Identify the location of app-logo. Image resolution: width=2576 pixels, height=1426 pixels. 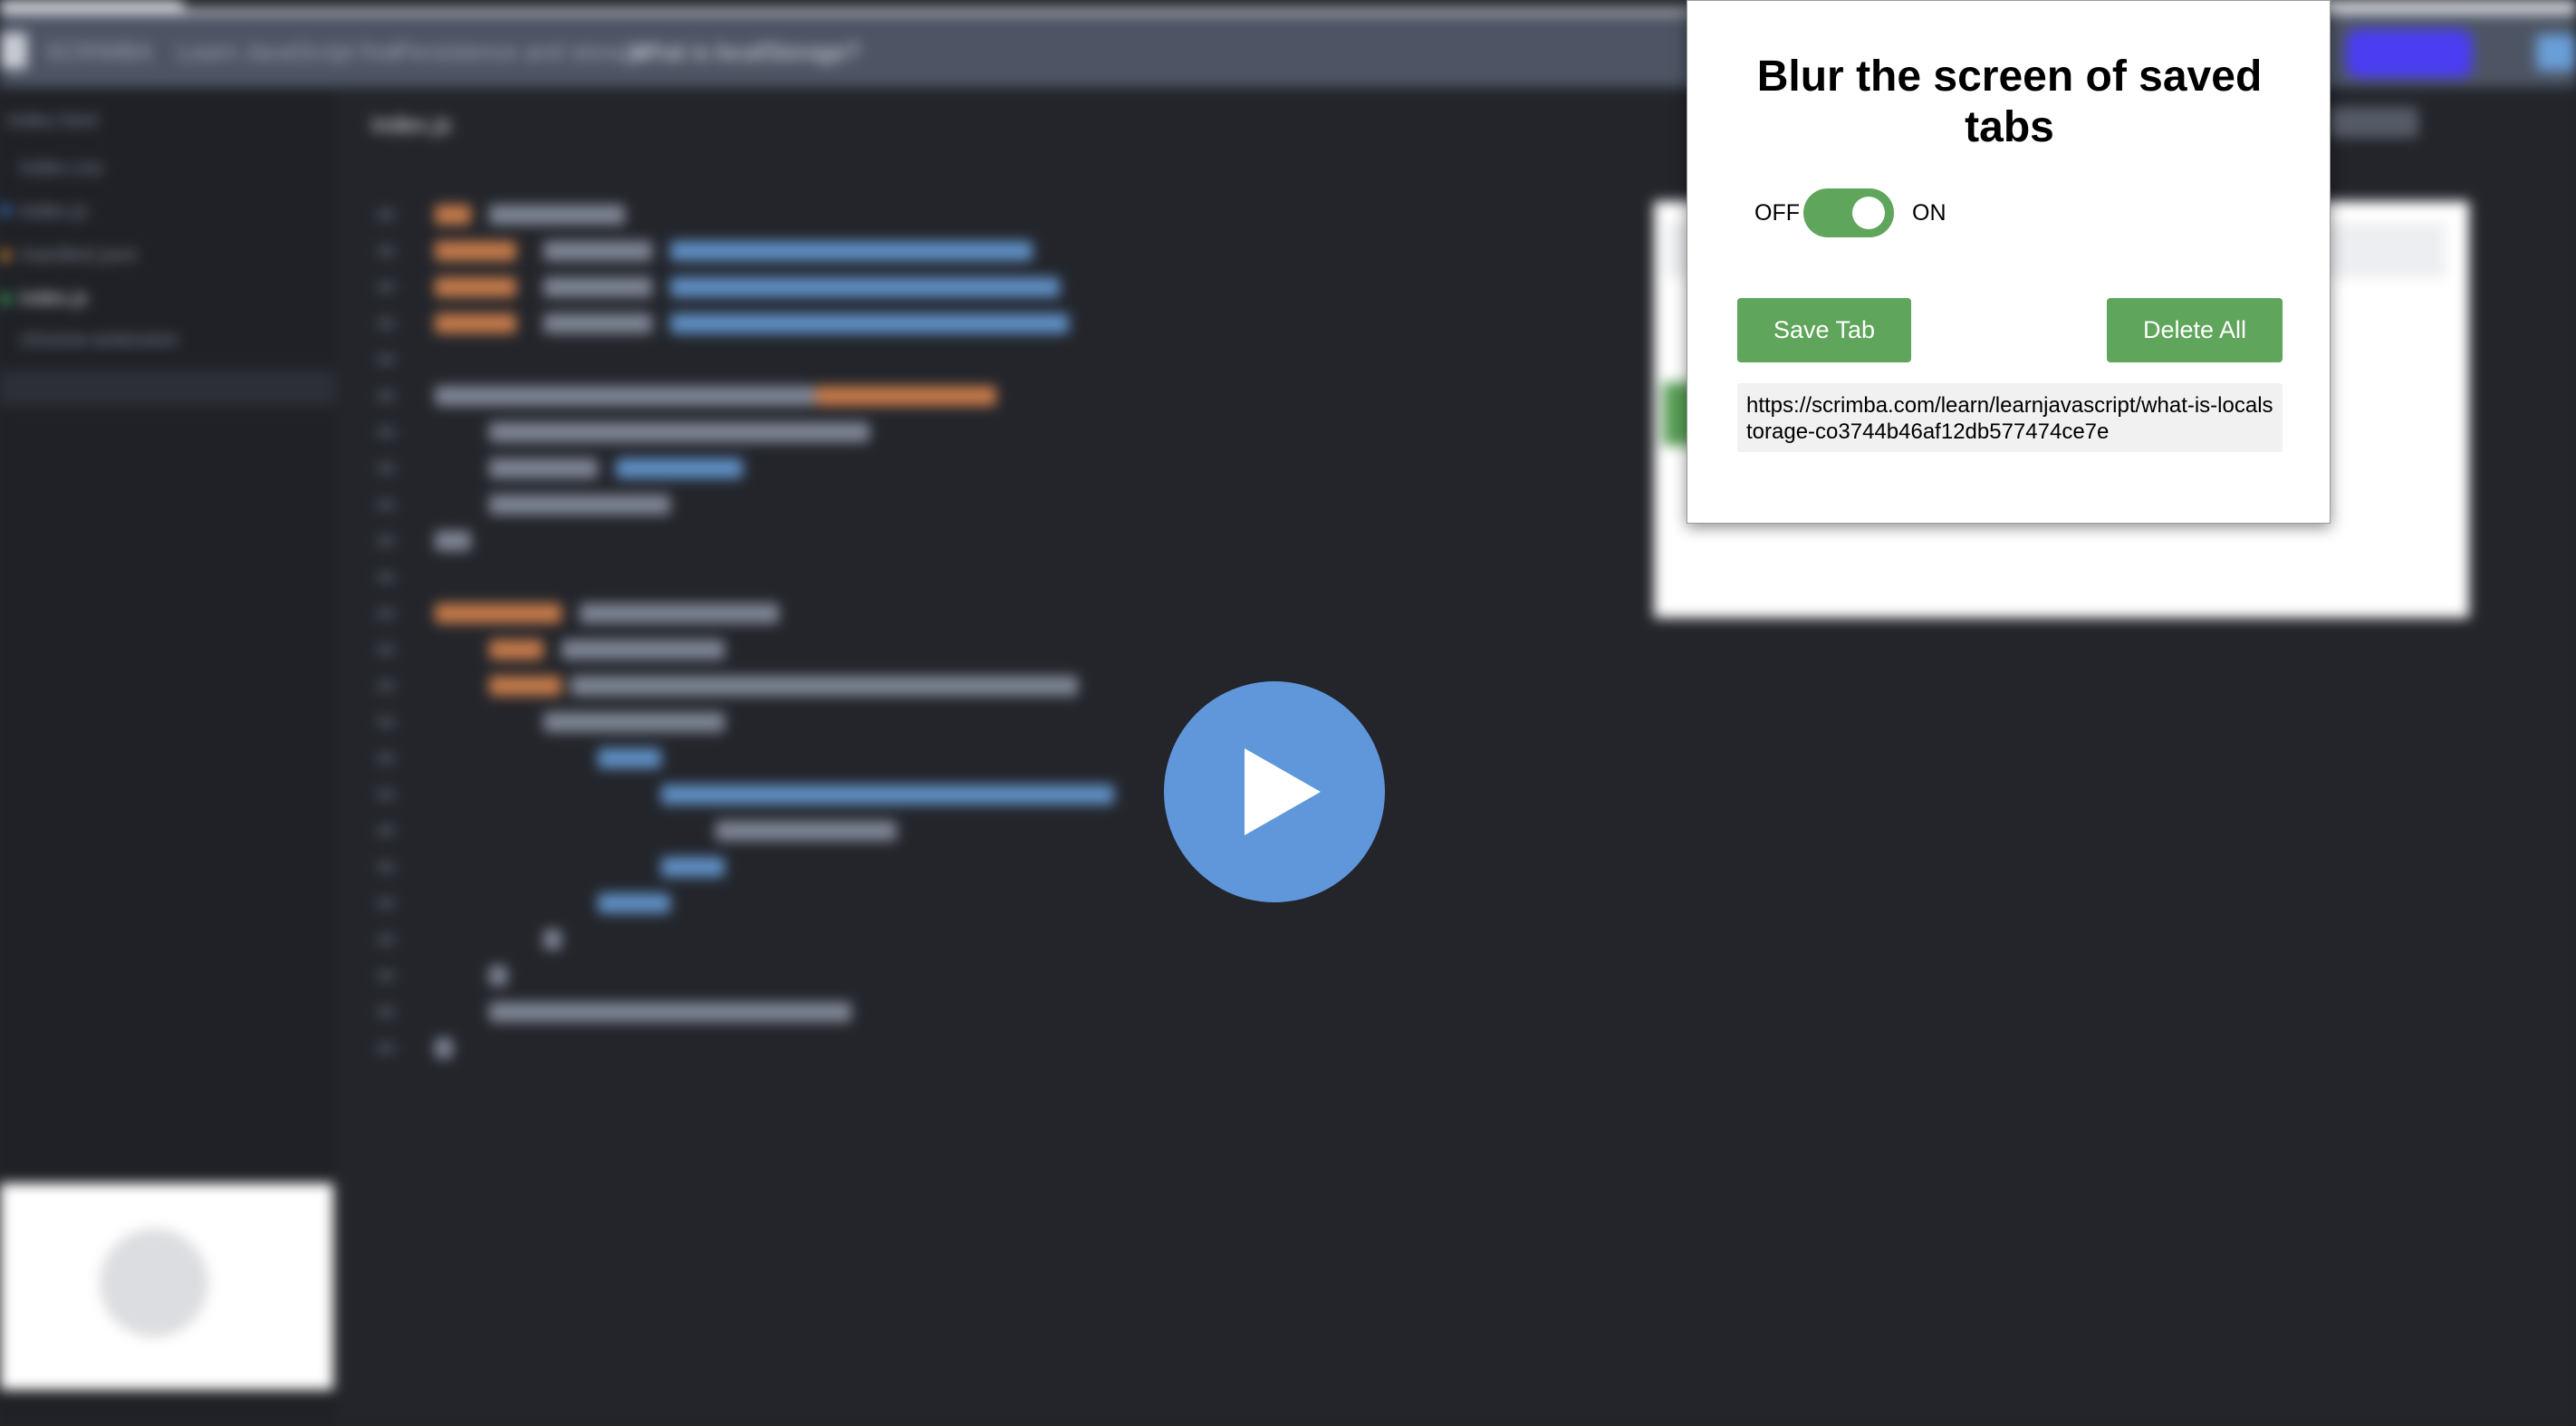
(13, 51).